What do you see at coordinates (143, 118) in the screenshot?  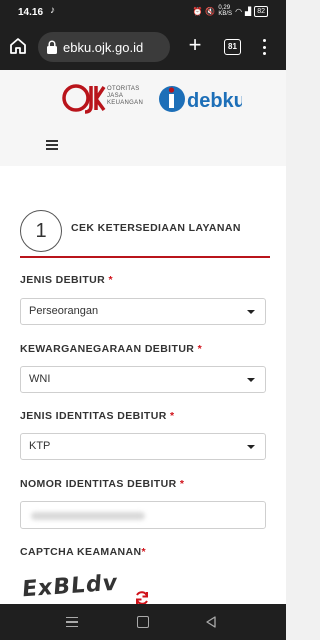 I see `site-header: OTORITAS JASA KEUANGAN debku` at bounding box center [143, 118].